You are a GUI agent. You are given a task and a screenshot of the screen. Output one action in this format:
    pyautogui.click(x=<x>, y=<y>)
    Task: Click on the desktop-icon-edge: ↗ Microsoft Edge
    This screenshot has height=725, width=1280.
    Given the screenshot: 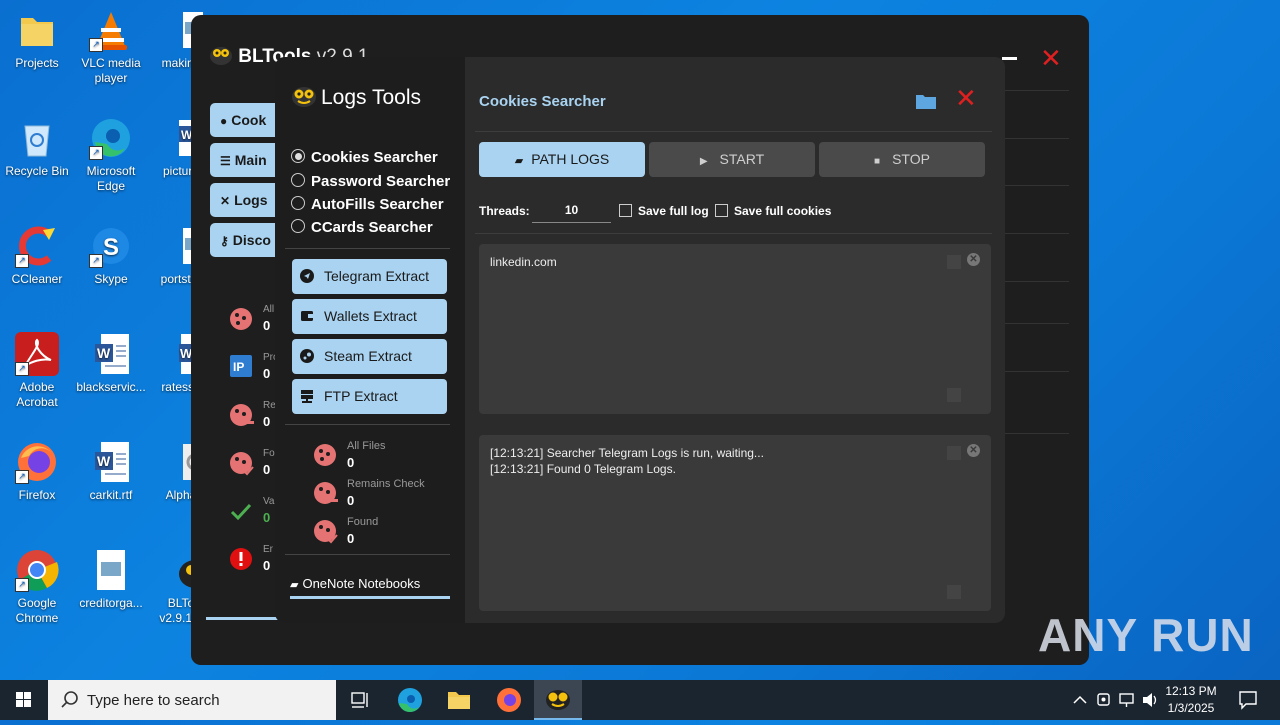 What is the action you would take?
    pyautogui.click(x=111, y=155)
    